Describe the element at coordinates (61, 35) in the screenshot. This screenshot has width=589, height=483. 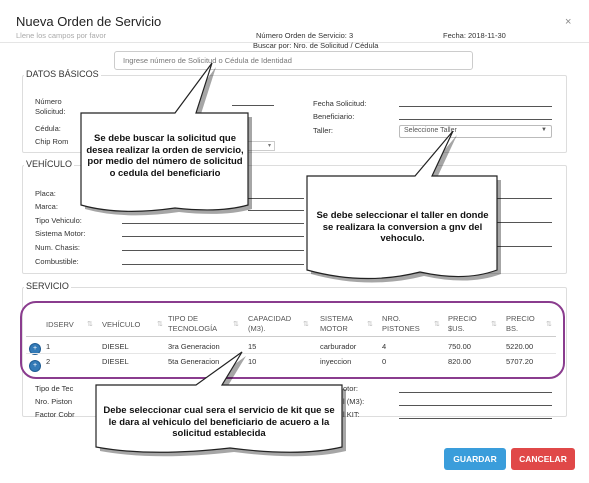
I see `modal-subtitle: Llene los campos por favor` at that location.